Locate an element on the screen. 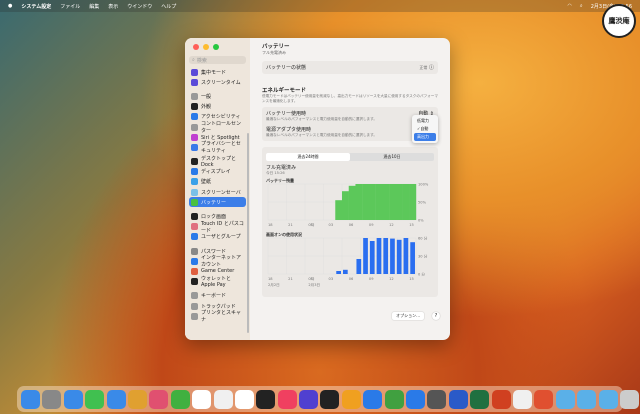  sidebar-item: プライバシーとセキュリティ is located at coordinates (217, 147).